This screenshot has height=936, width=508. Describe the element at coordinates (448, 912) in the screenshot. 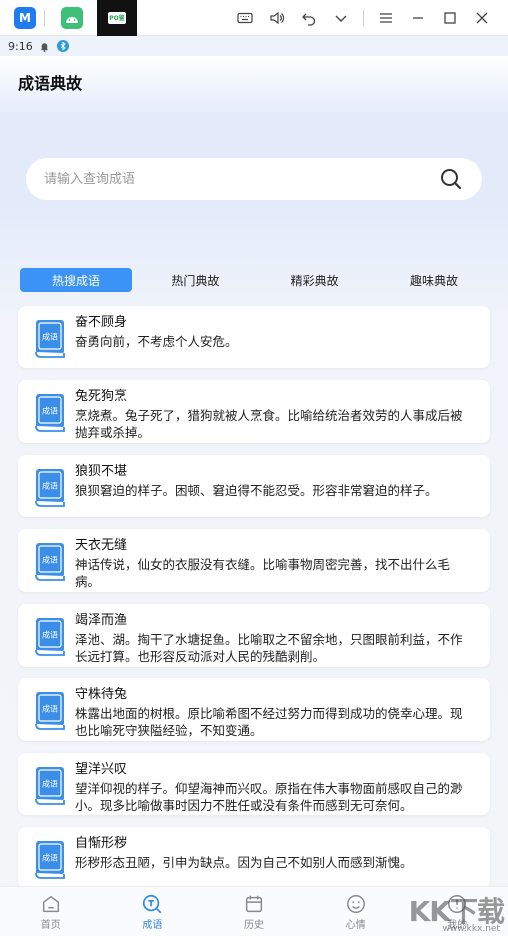

I see `watermark: KK下载 www.kkx.net` at that location.